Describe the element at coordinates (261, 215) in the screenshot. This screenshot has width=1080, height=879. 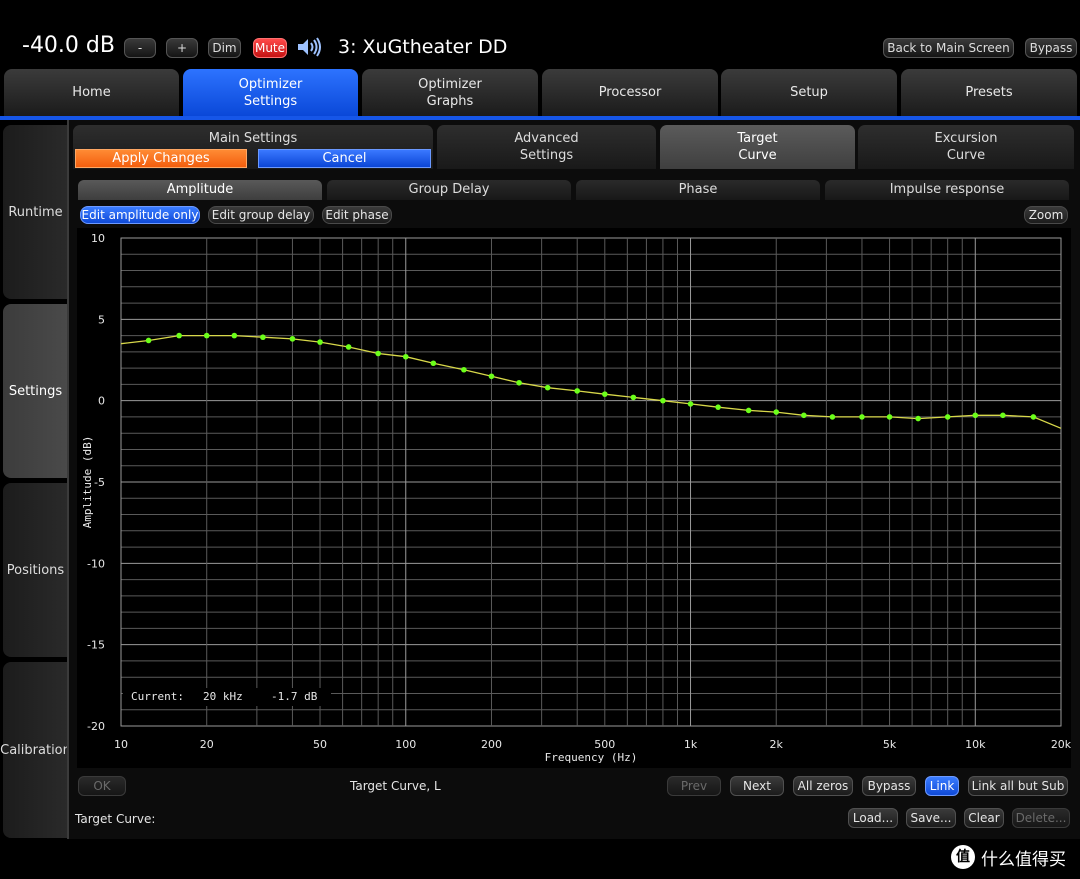
I see `edit-group-delay-button: Edit group delay` at that location.